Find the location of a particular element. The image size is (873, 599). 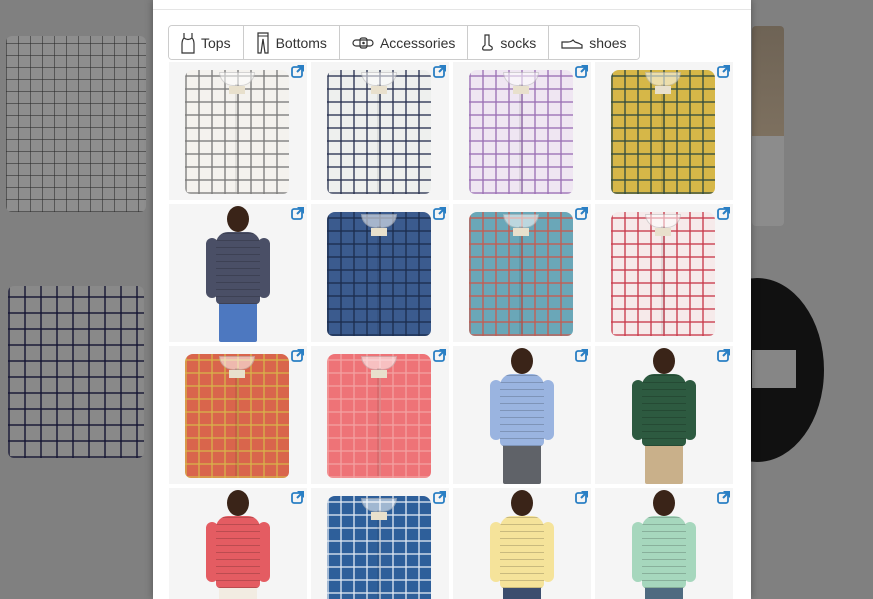

tab-tops: Tops is located at coordinates (206, 42).